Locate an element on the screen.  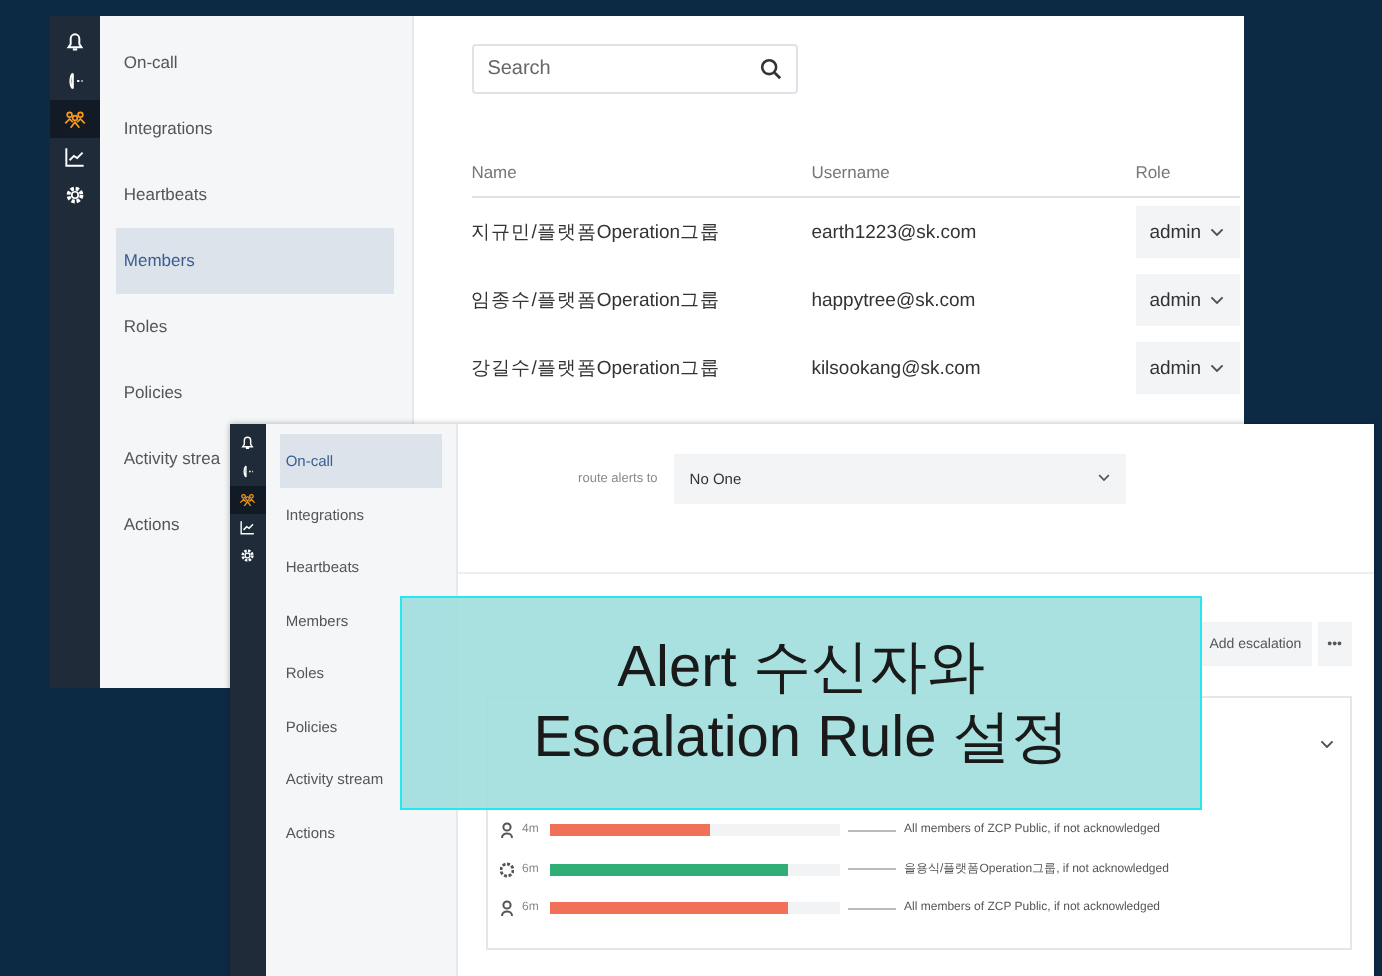
member-name: 지규민/플랫폼Operation그룹 is located at coordinates (597, 232).